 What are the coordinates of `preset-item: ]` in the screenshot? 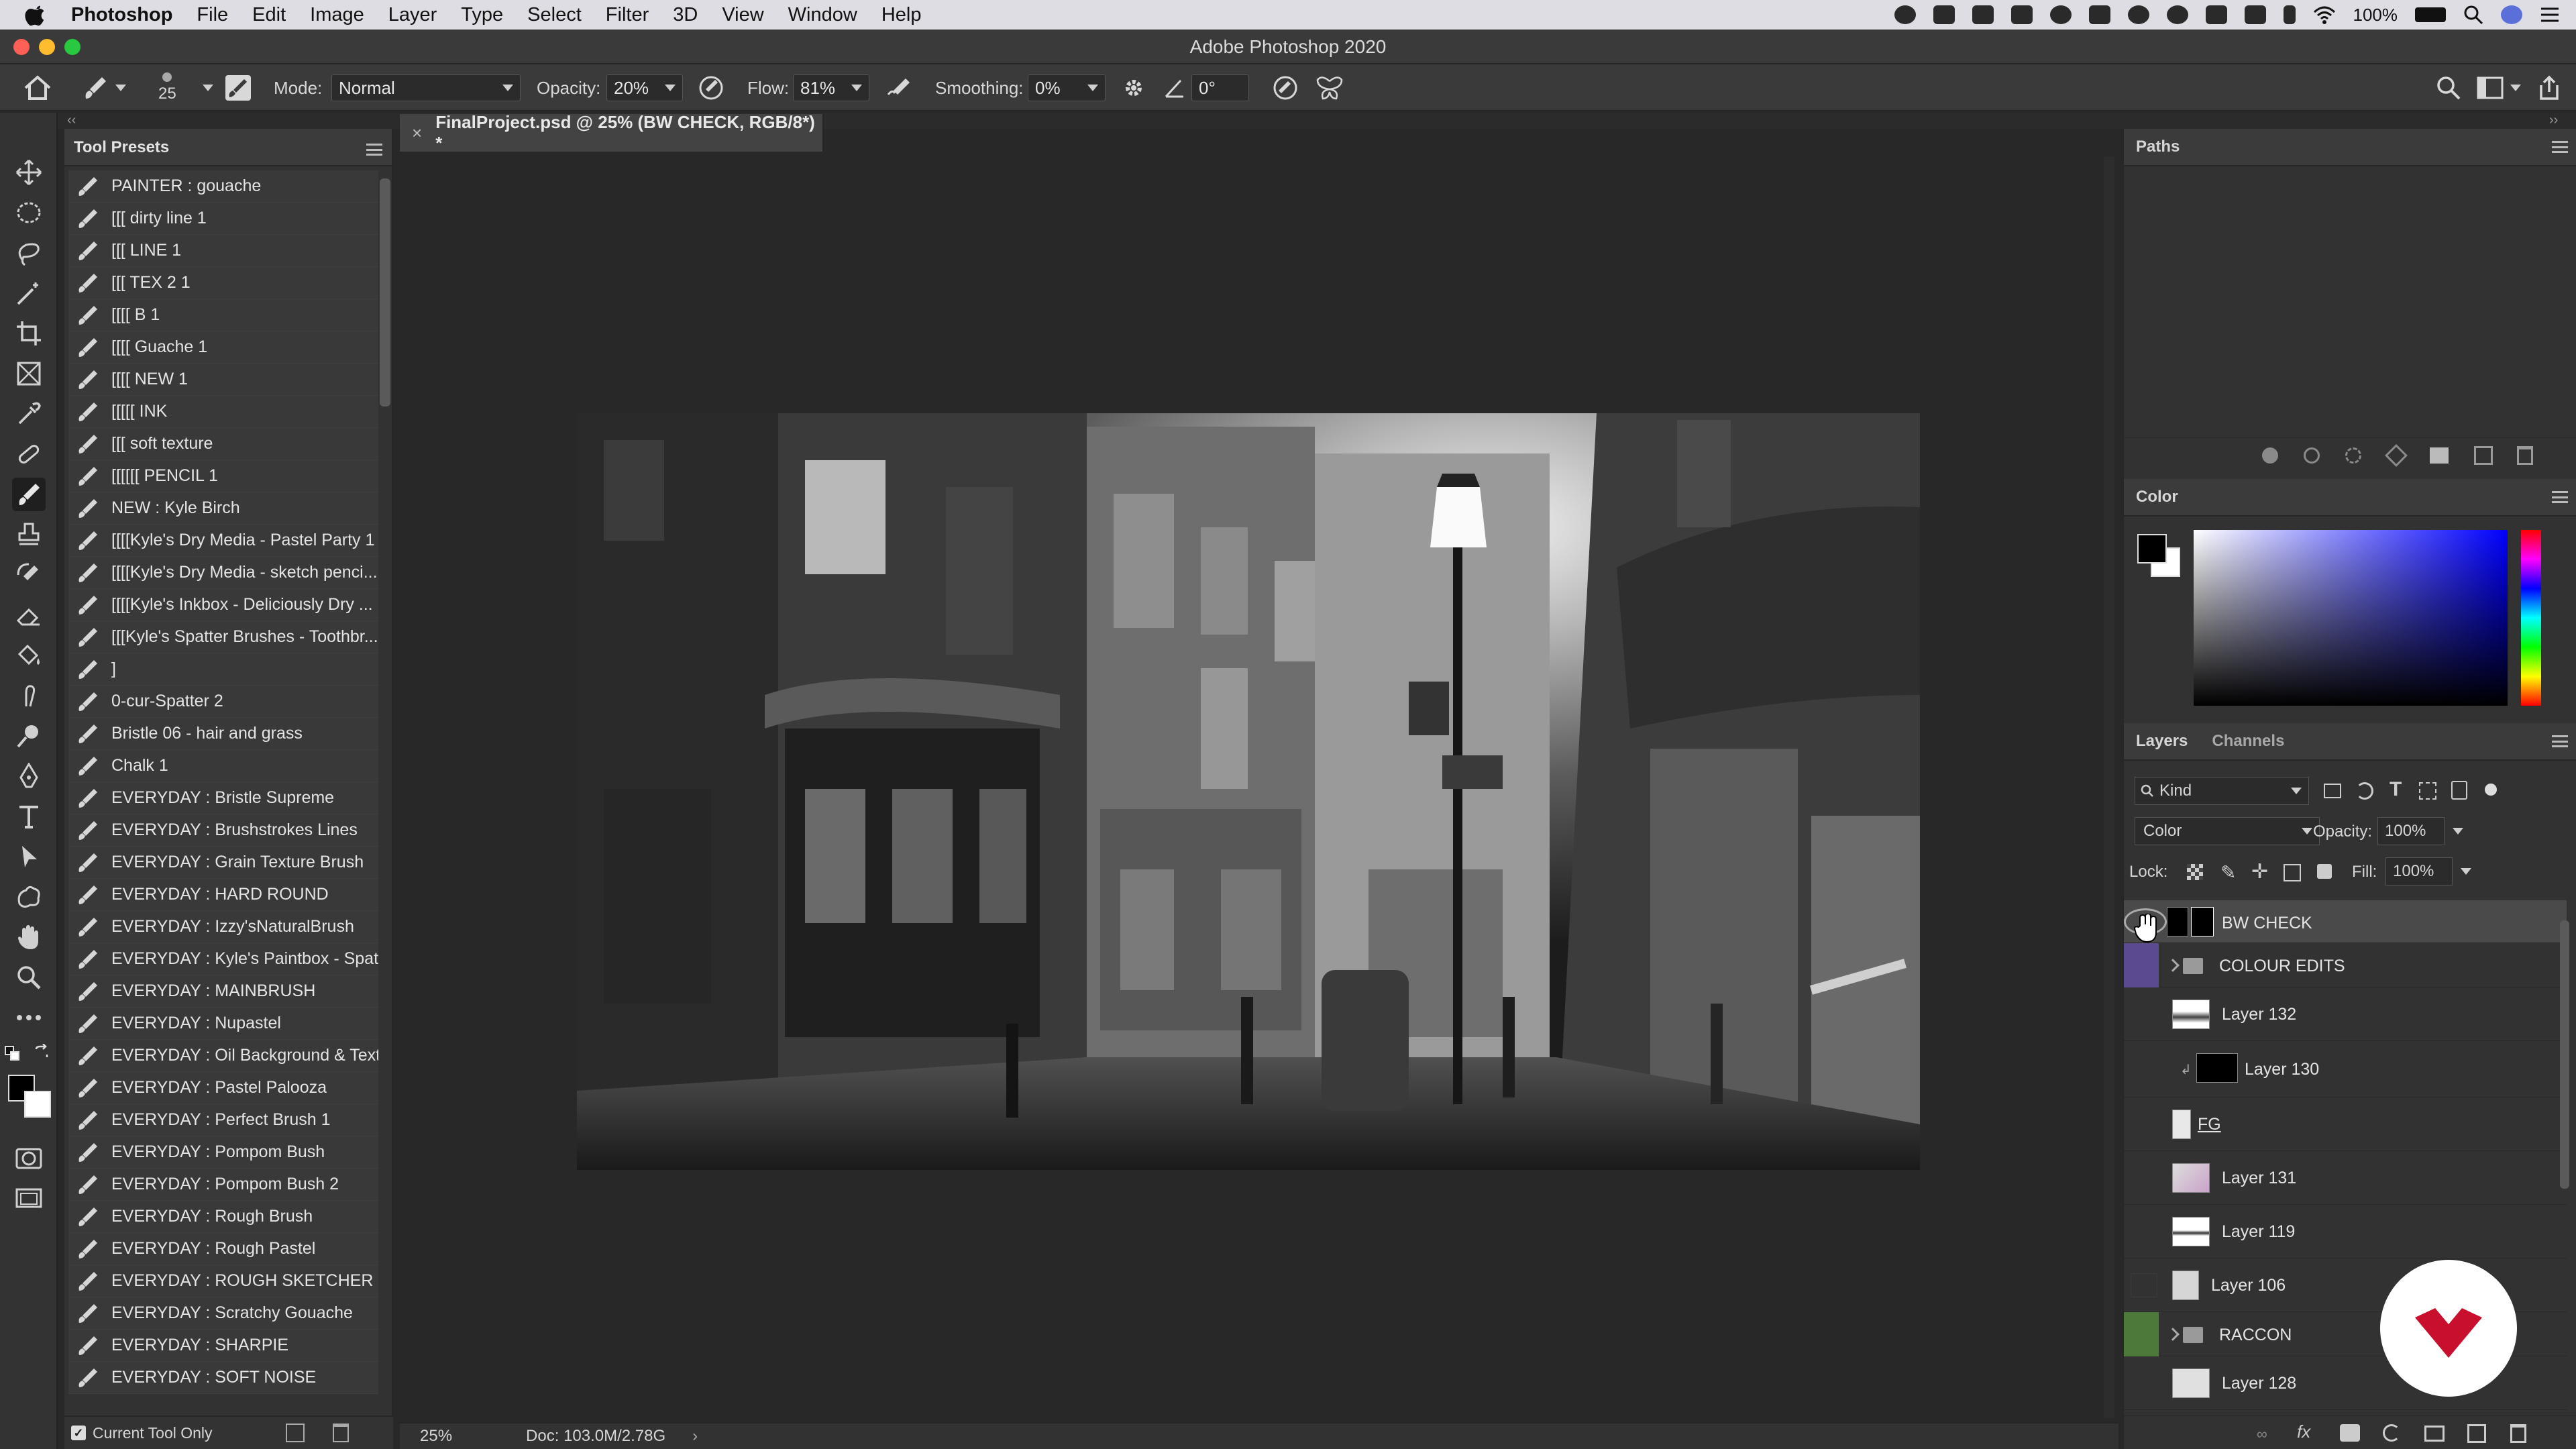 It's located at (223, 669).